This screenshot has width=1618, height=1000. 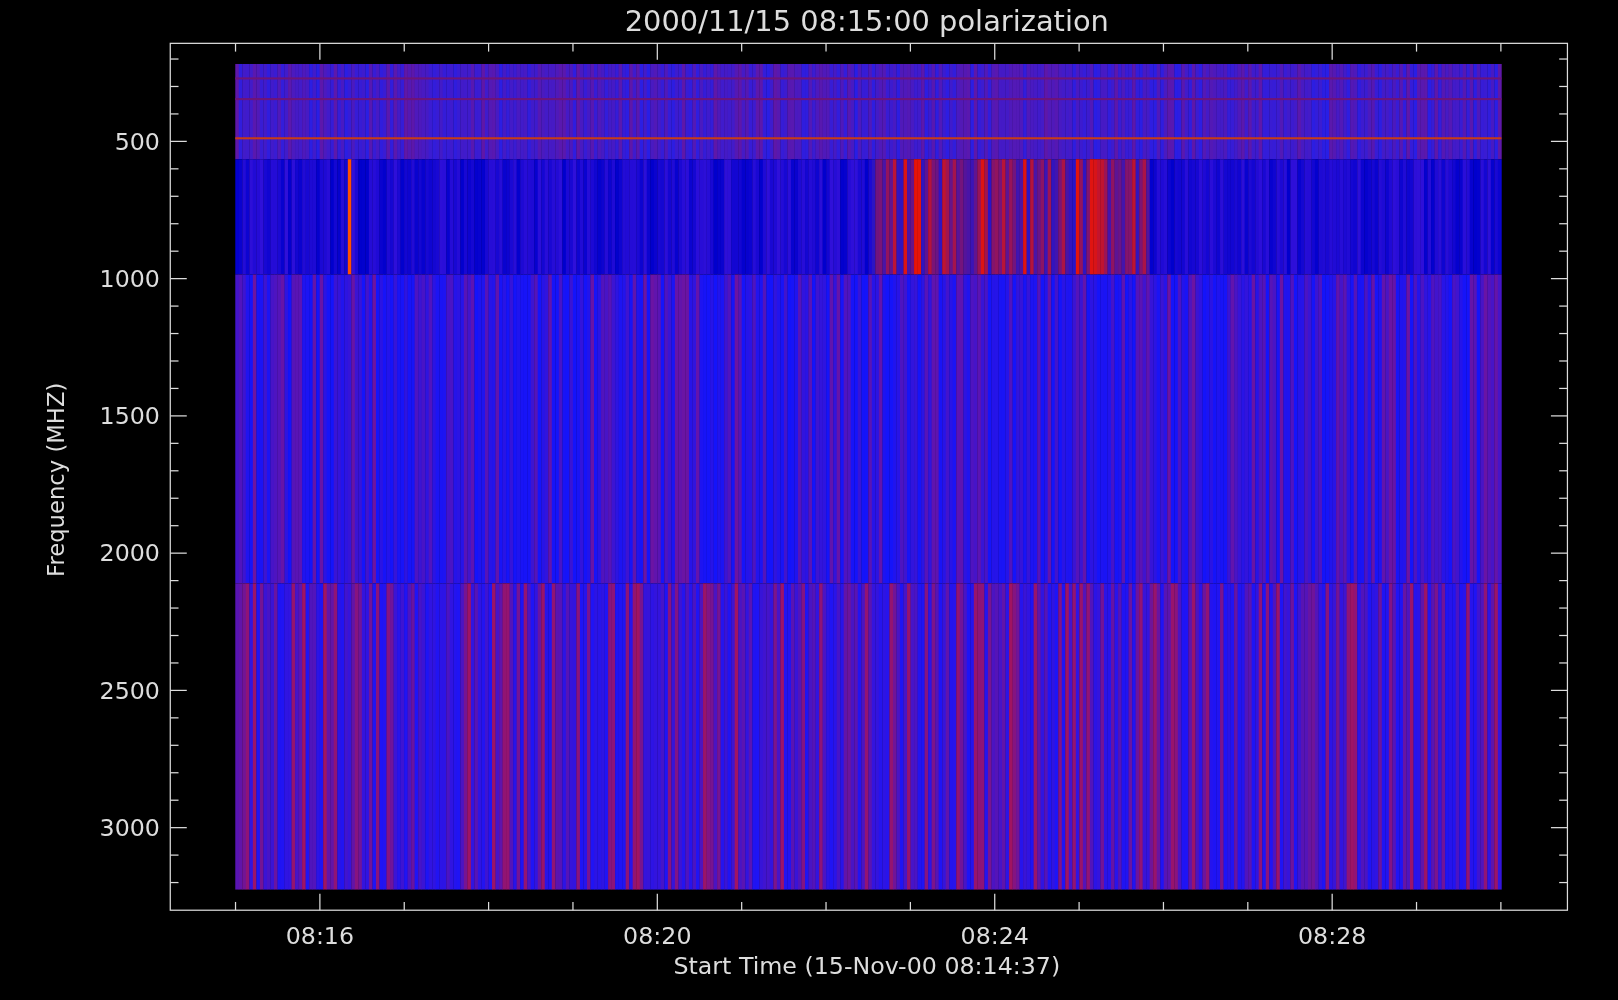 What do you see at coordinates (129, 690) in the screenshot?
I see `y-tick-label: 2500` at bounding box center [129, 690].